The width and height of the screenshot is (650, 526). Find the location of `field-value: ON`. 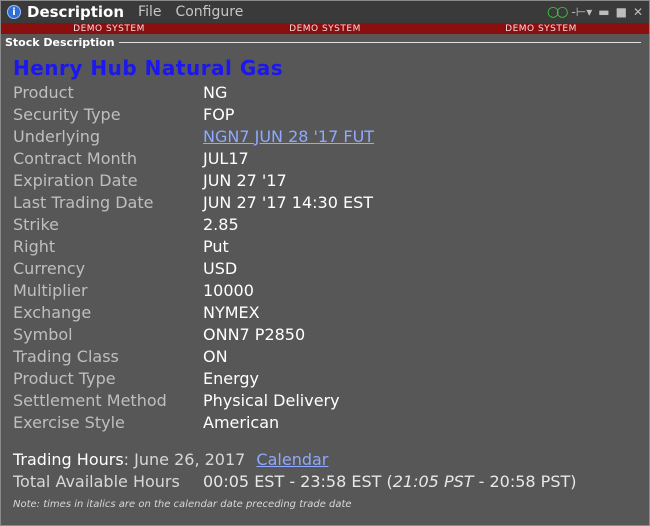

field-value: ON is located at coordinates (215, 356).